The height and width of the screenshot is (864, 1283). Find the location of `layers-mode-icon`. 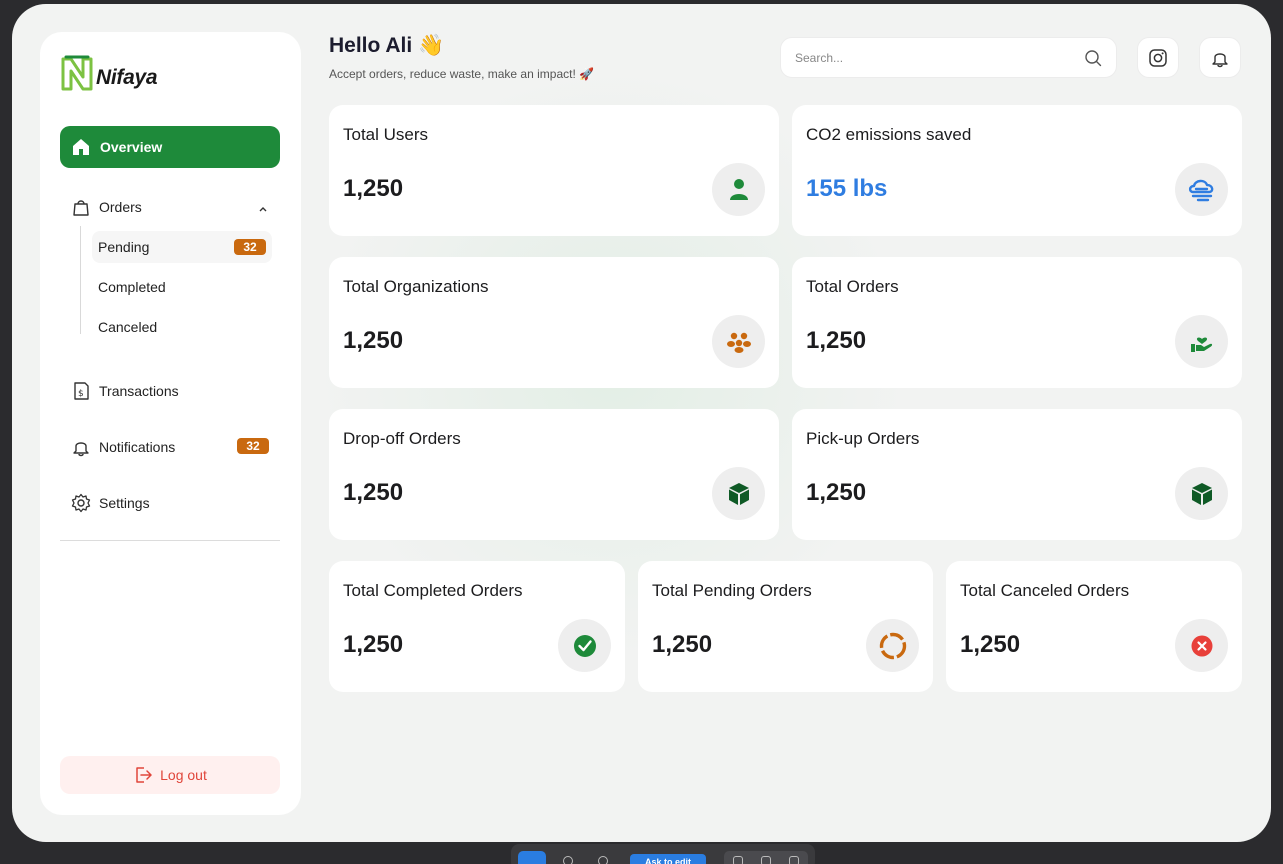

layers-mode-icon is located at coordinates (766, 860).